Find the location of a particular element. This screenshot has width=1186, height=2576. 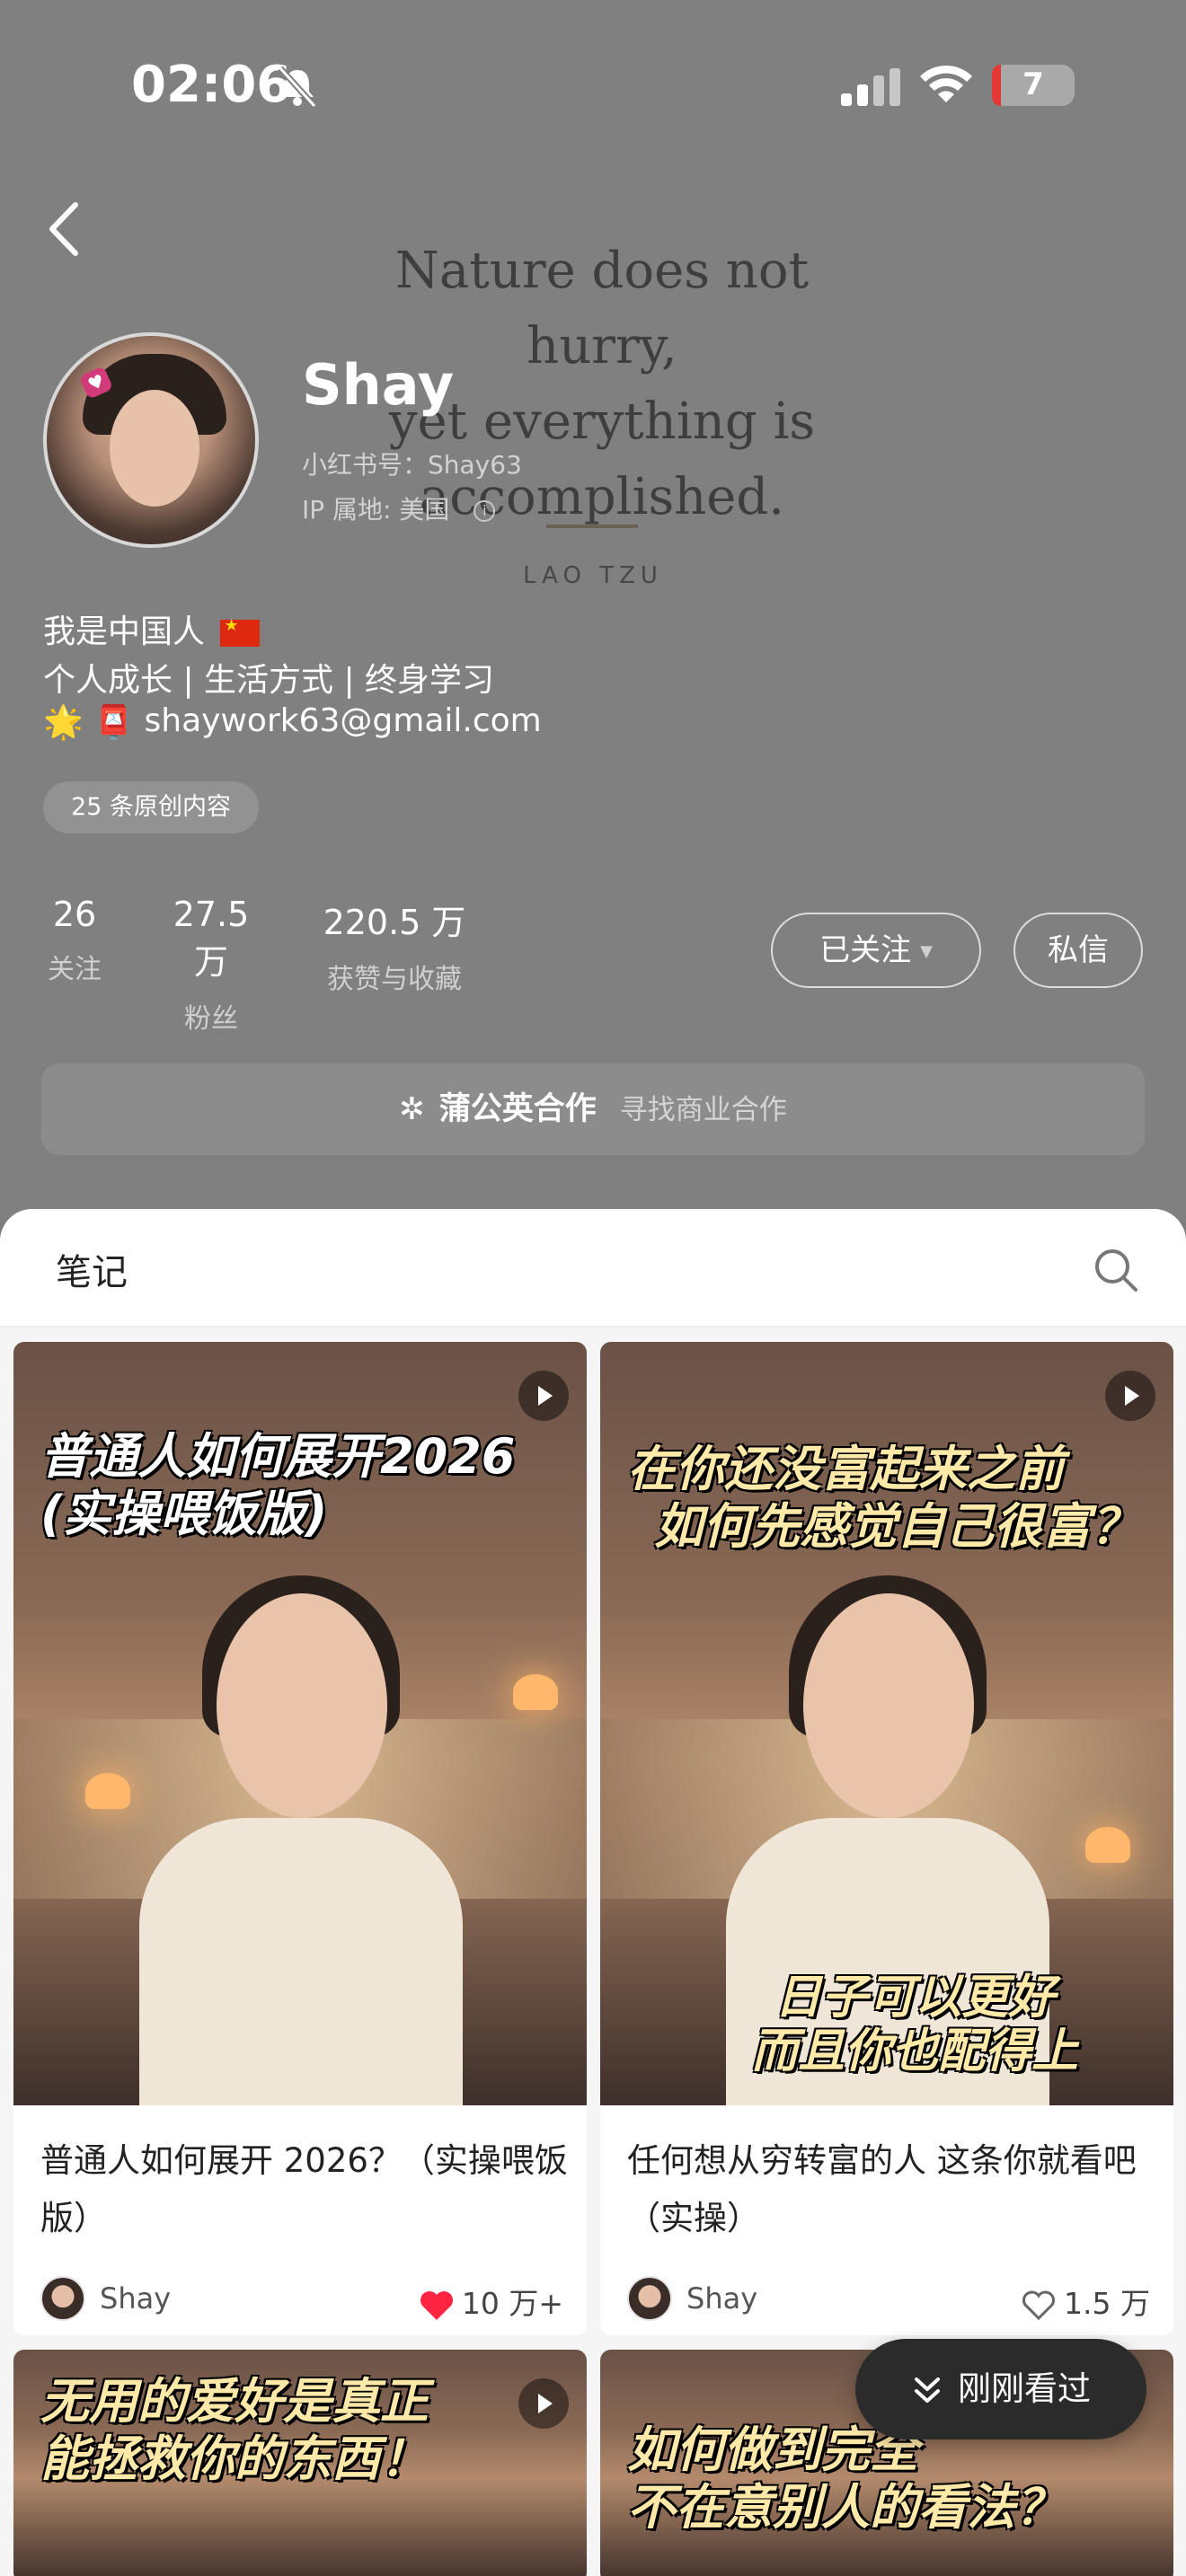

profile-ip: IP 属地: 美国 i is located at coordinates (399, 508).